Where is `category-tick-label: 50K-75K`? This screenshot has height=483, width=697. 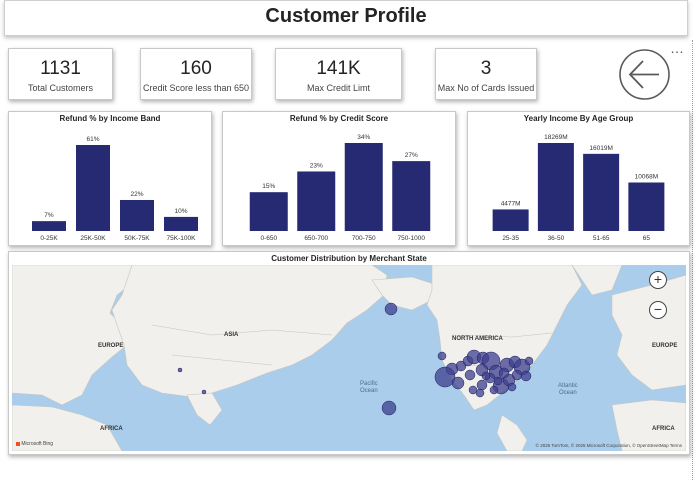
category-tick-label: 50K-75K is located at coordinates (137, 238).